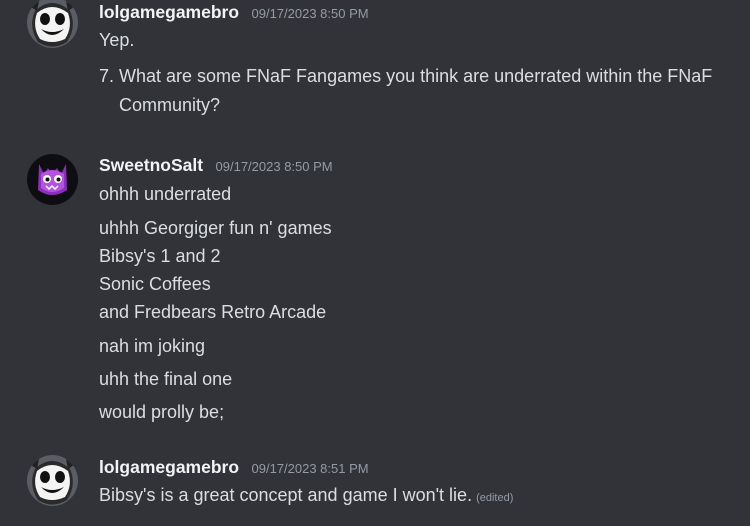 The width and height of the screenshot is (750, 526). Describe the element at coordinates (162, 412) in the screenshot. I see `message-line: would prolly be;` at that location.